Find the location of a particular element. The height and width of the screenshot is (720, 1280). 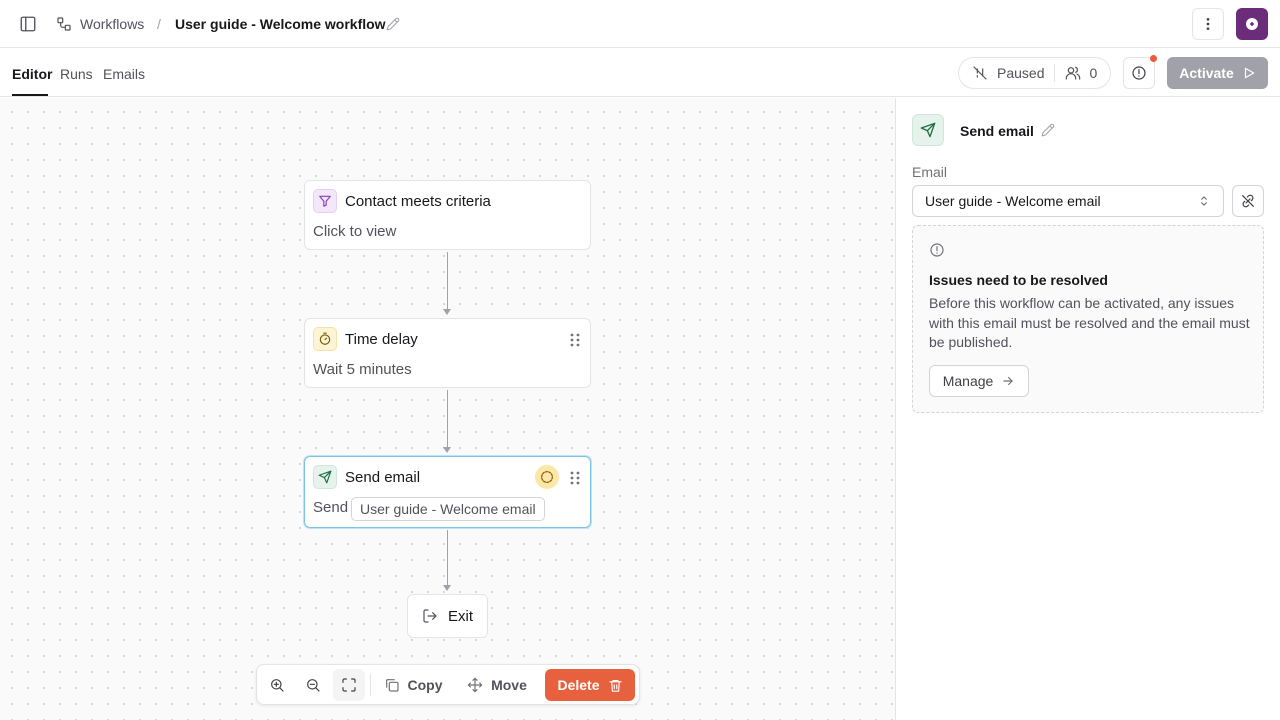

unlink-icon is located at coordinates (1248, 201).